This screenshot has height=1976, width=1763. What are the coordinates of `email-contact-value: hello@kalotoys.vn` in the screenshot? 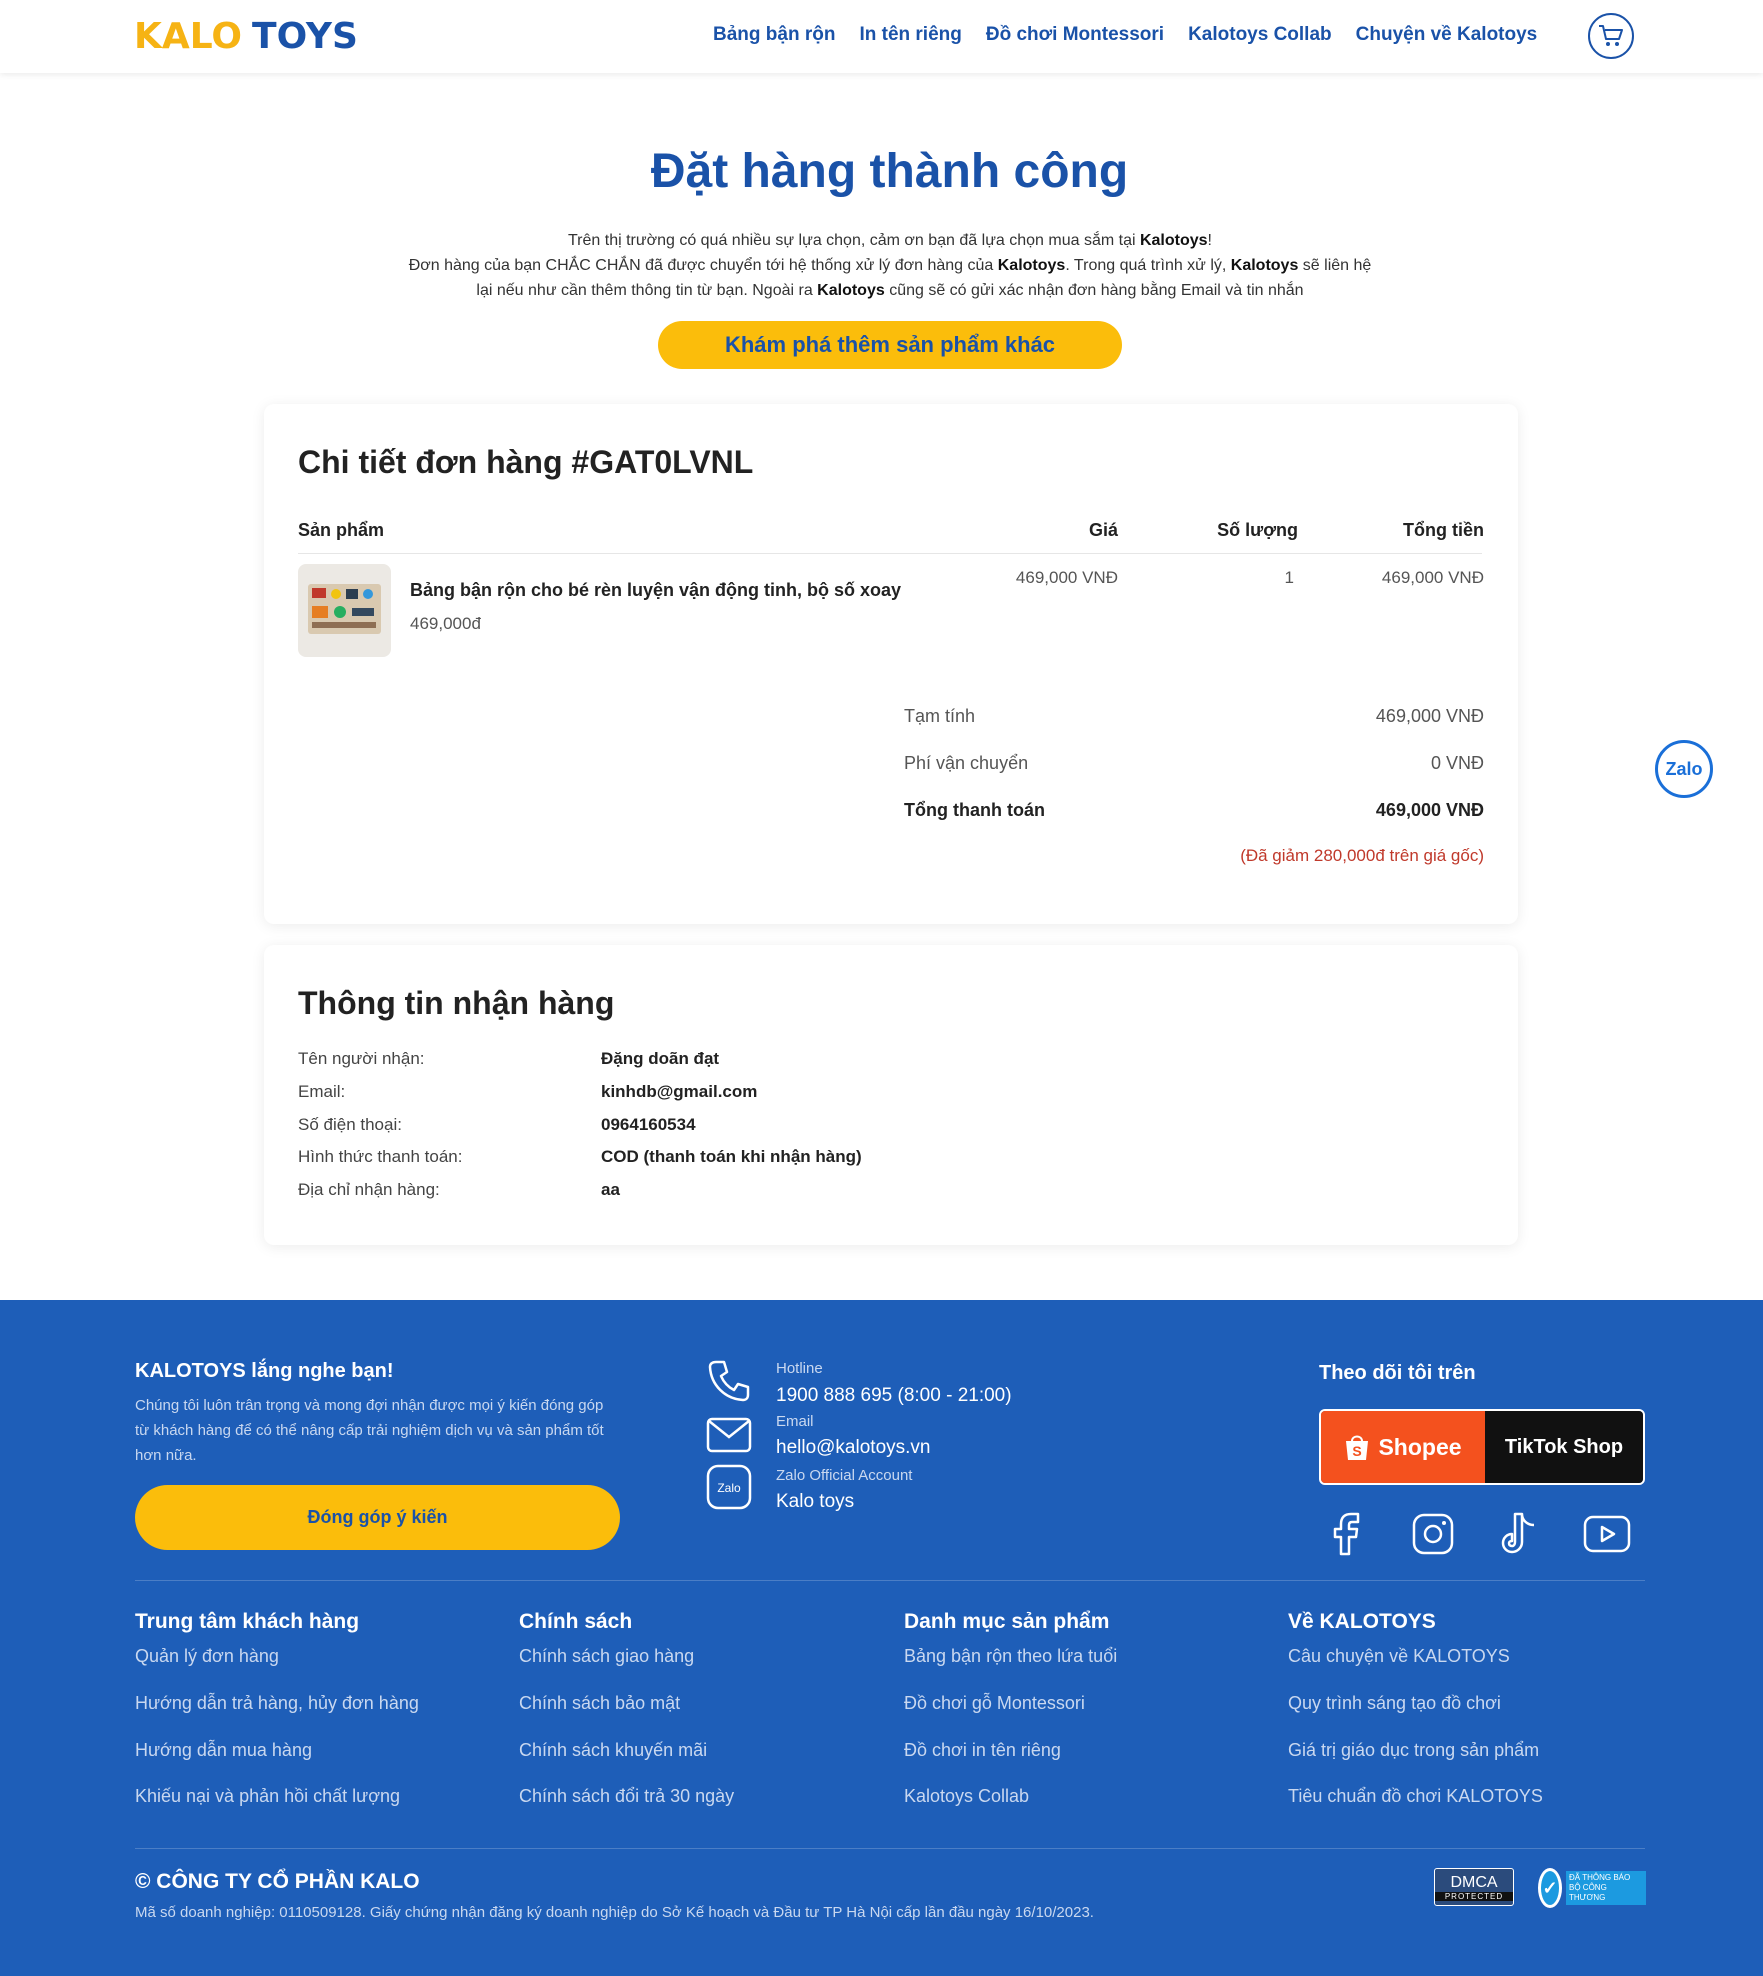 It's located at (853, 1448).